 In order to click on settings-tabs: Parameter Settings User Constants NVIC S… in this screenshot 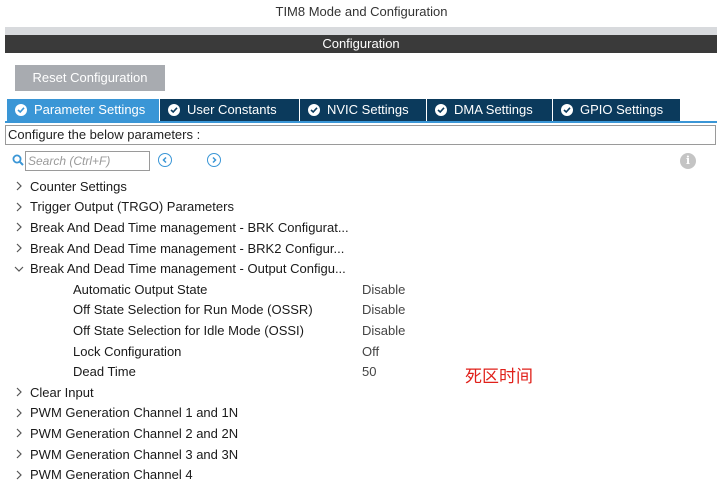, I will do `click(344, 110)`.